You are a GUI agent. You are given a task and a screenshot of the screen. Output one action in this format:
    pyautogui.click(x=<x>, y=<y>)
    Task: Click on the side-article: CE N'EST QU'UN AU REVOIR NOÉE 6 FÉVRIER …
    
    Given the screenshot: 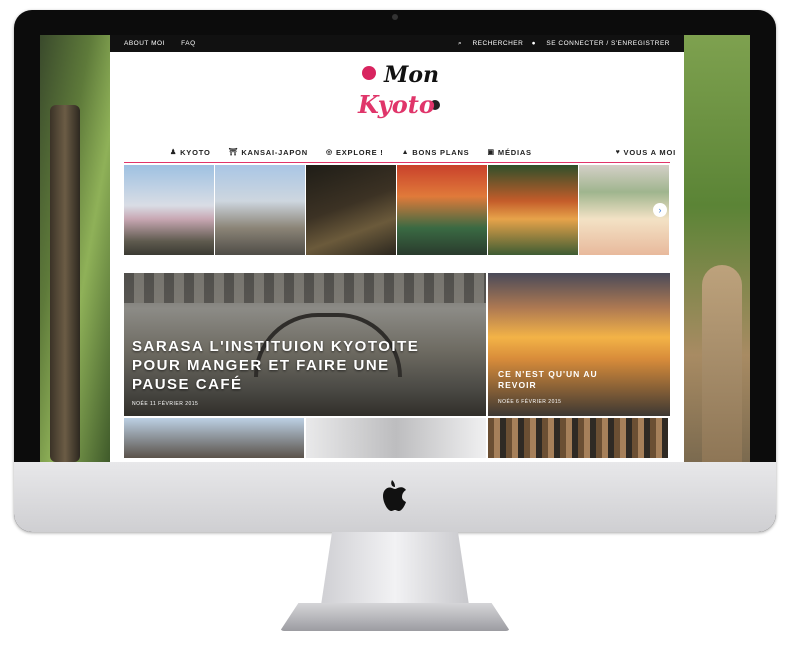 What is the action you would take?
    pyautogui.click(x=579, y=344)
    